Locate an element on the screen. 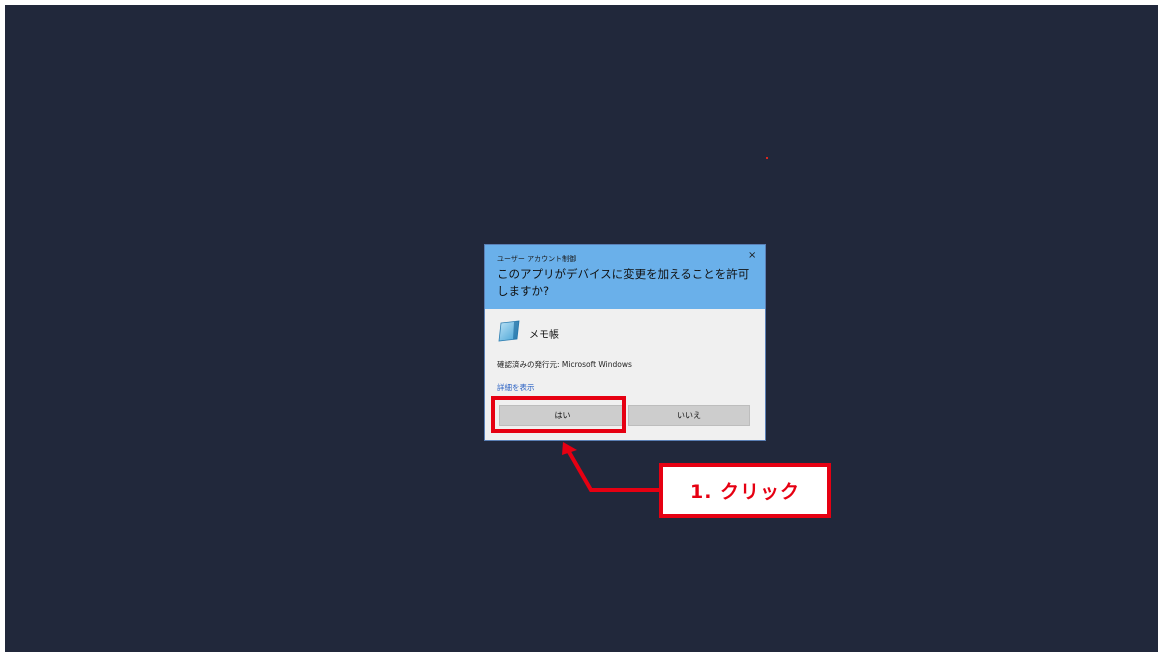 The width and height of the screenshot is (1163, 657). step-label: 1. クリック is located at coordinates (745, 490).